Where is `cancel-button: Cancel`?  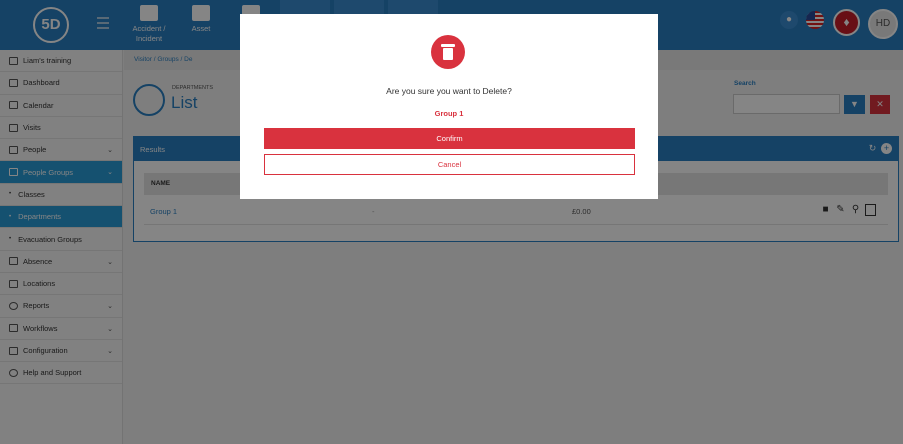 cancel-button: Cancel is located at coordinates (449, 164).